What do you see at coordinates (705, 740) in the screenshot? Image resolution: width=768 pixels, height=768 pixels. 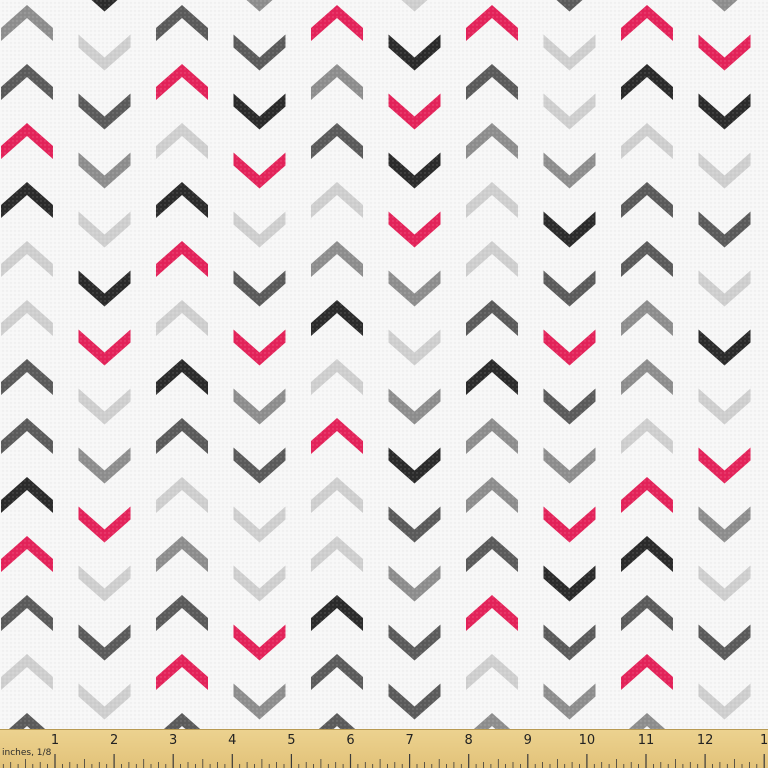 I see `ruler-number: 12` at bounding box center [705, 740].